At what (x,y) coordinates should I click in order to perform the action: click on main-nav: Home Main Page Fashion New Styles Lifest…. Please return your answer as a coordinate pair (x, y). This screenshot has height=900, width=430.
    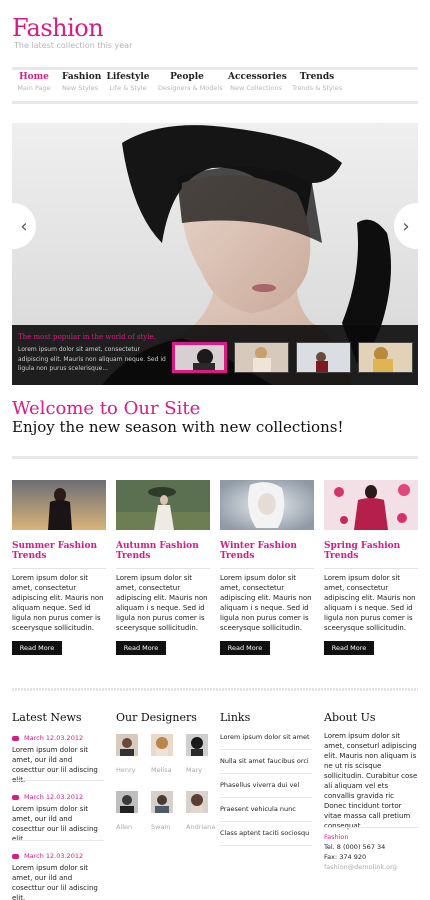
    Looking at the image, I should click on (215, 85).